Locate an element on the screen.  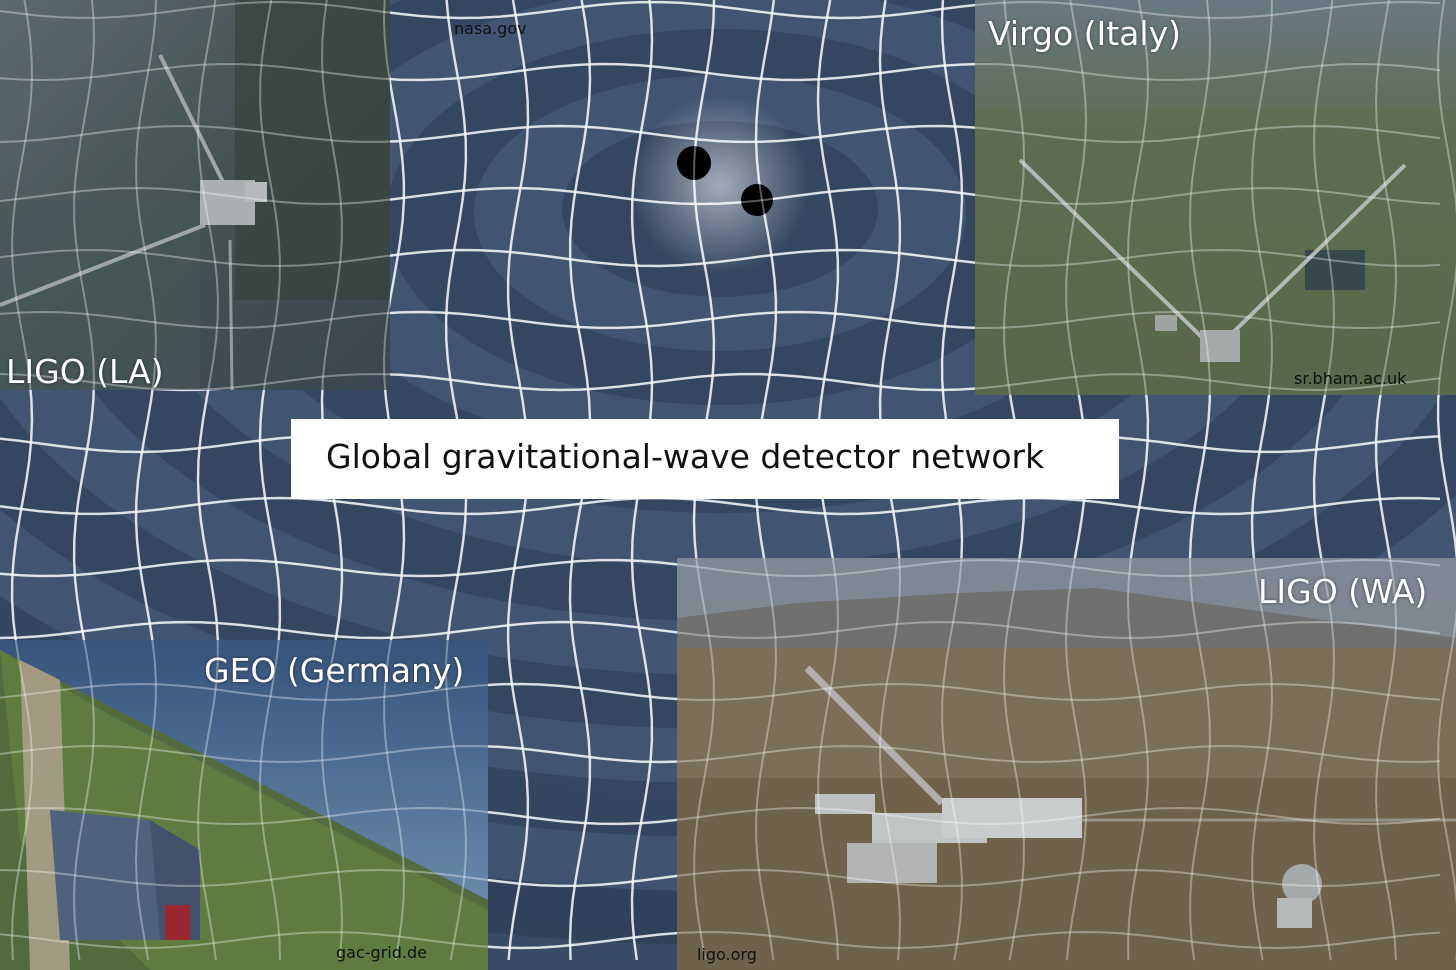
ligo-wa-credit: ligo.org is located at coordinates (727, 954).